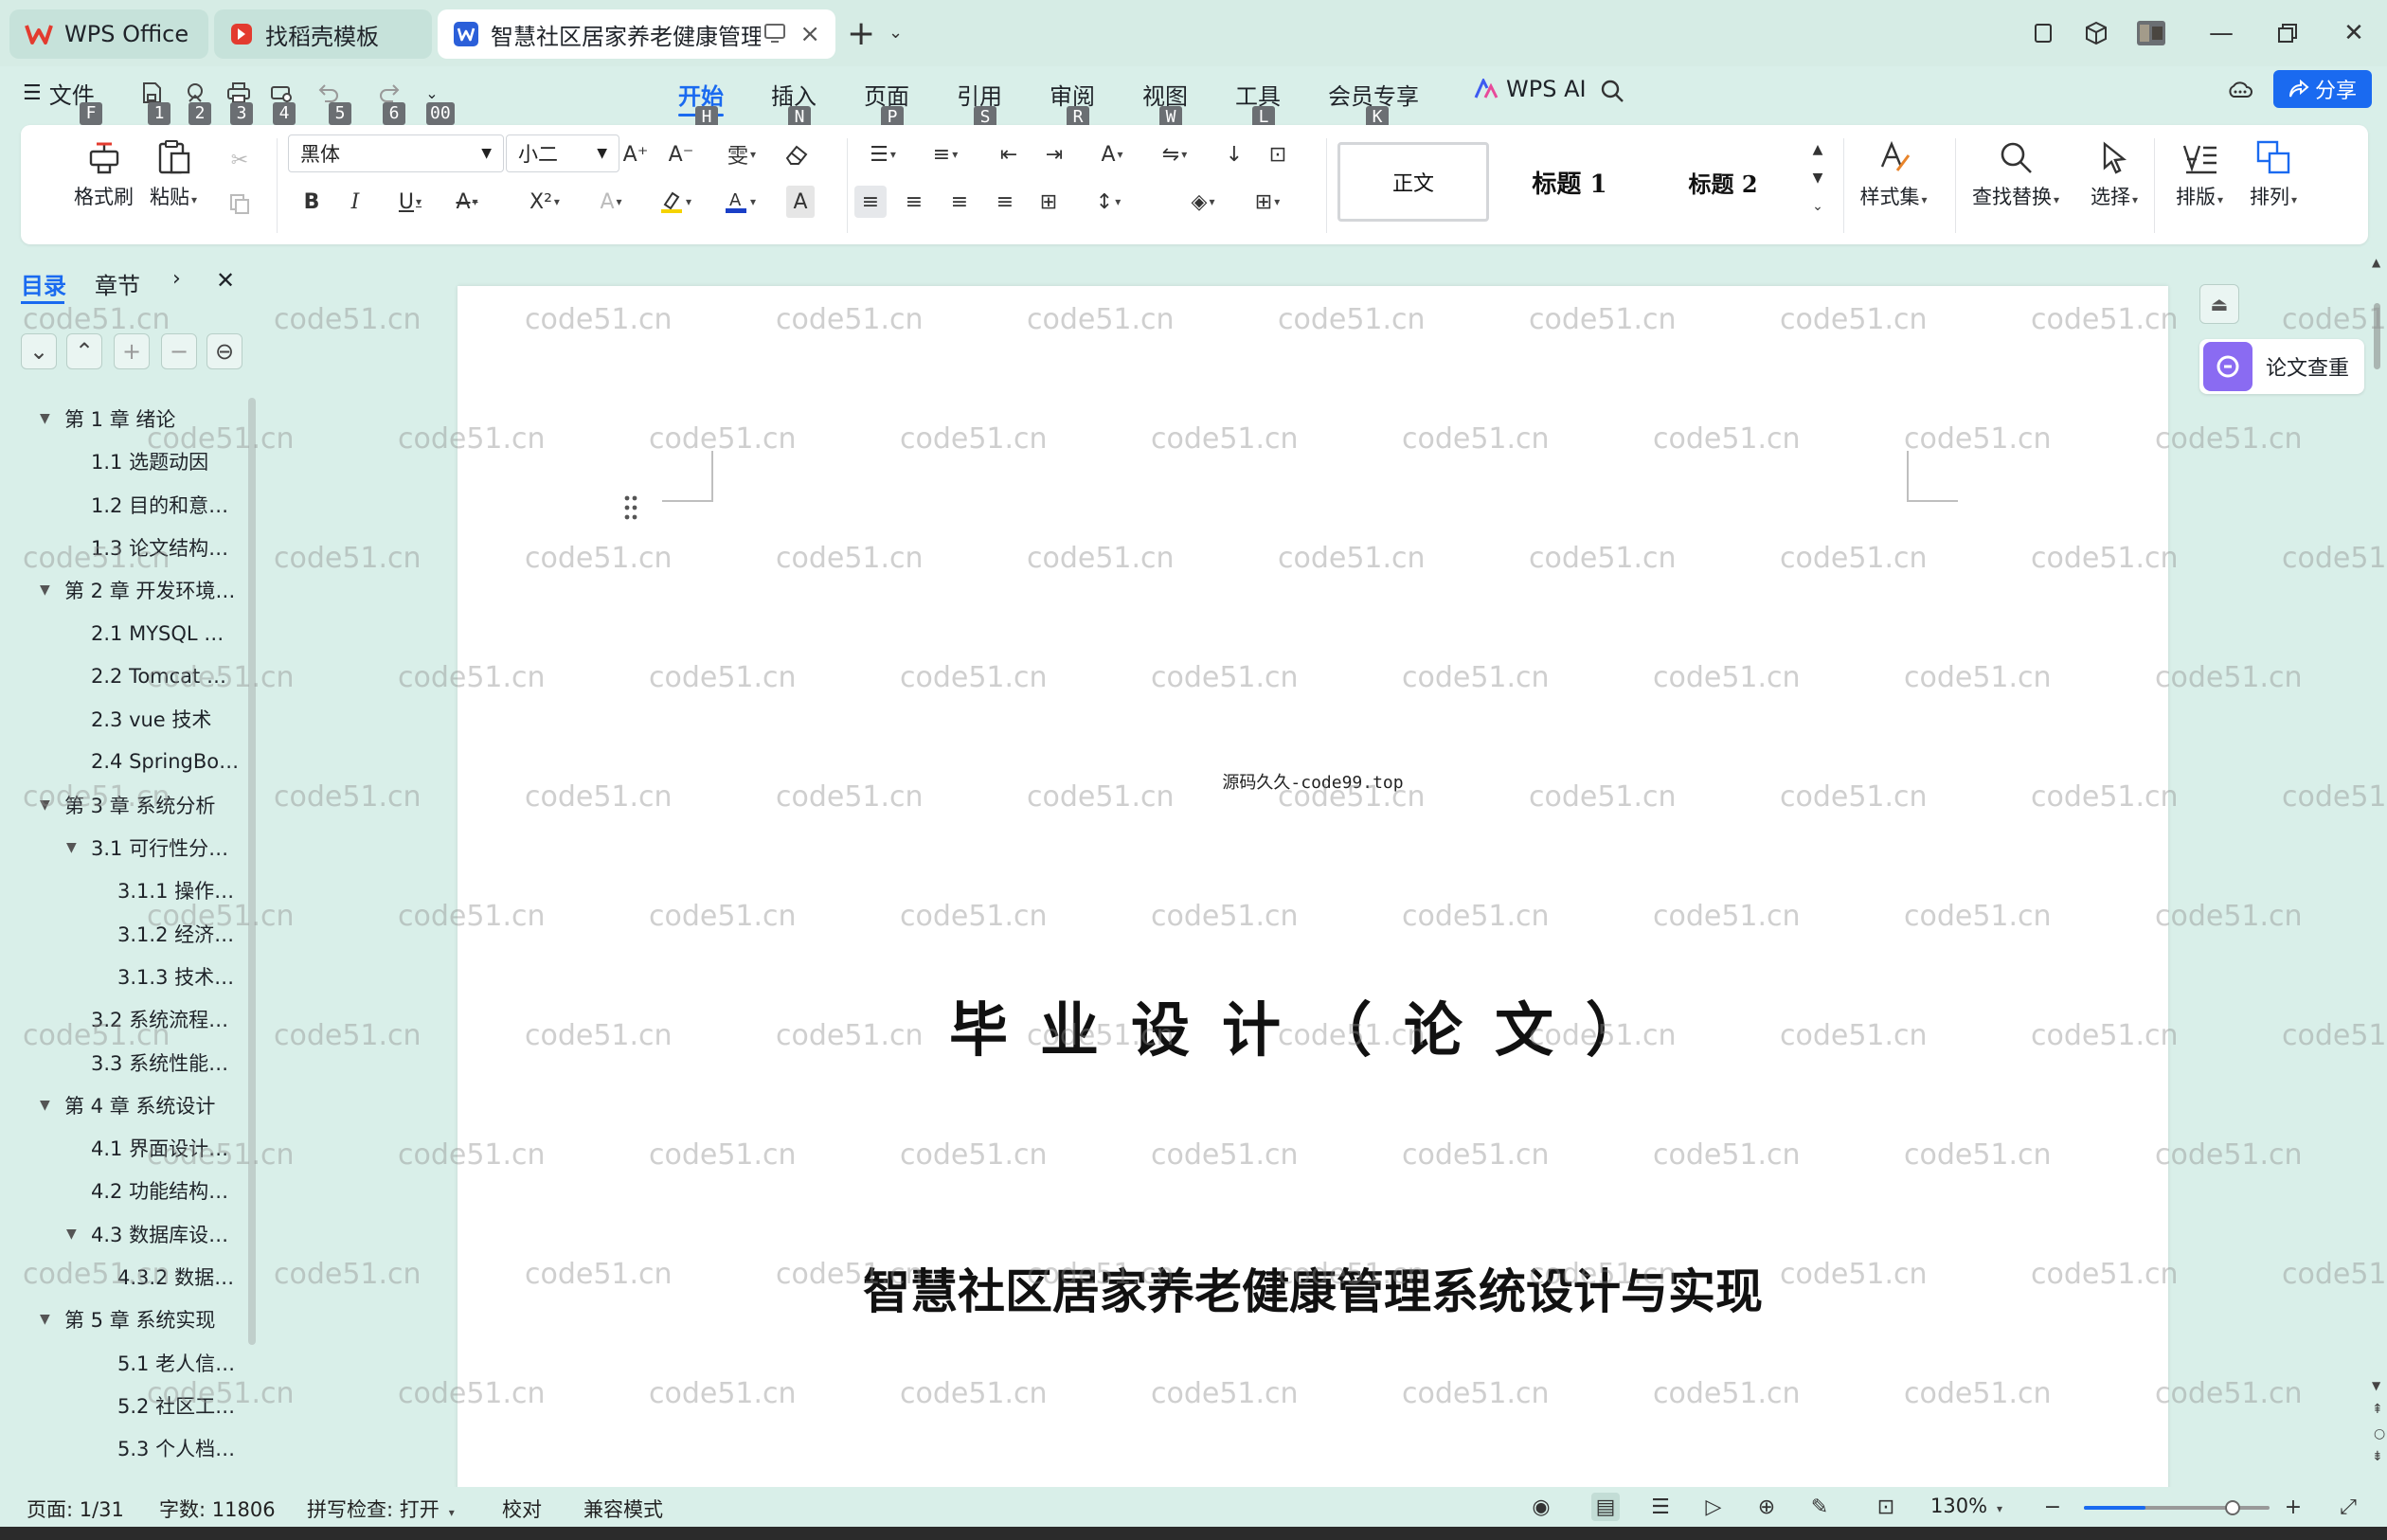 This screenshot has height=1540, width=2387. Describe the element at coordinates (2377, 1409) in the screenshot. I see `prev-page-icon: ⇞` at that location.